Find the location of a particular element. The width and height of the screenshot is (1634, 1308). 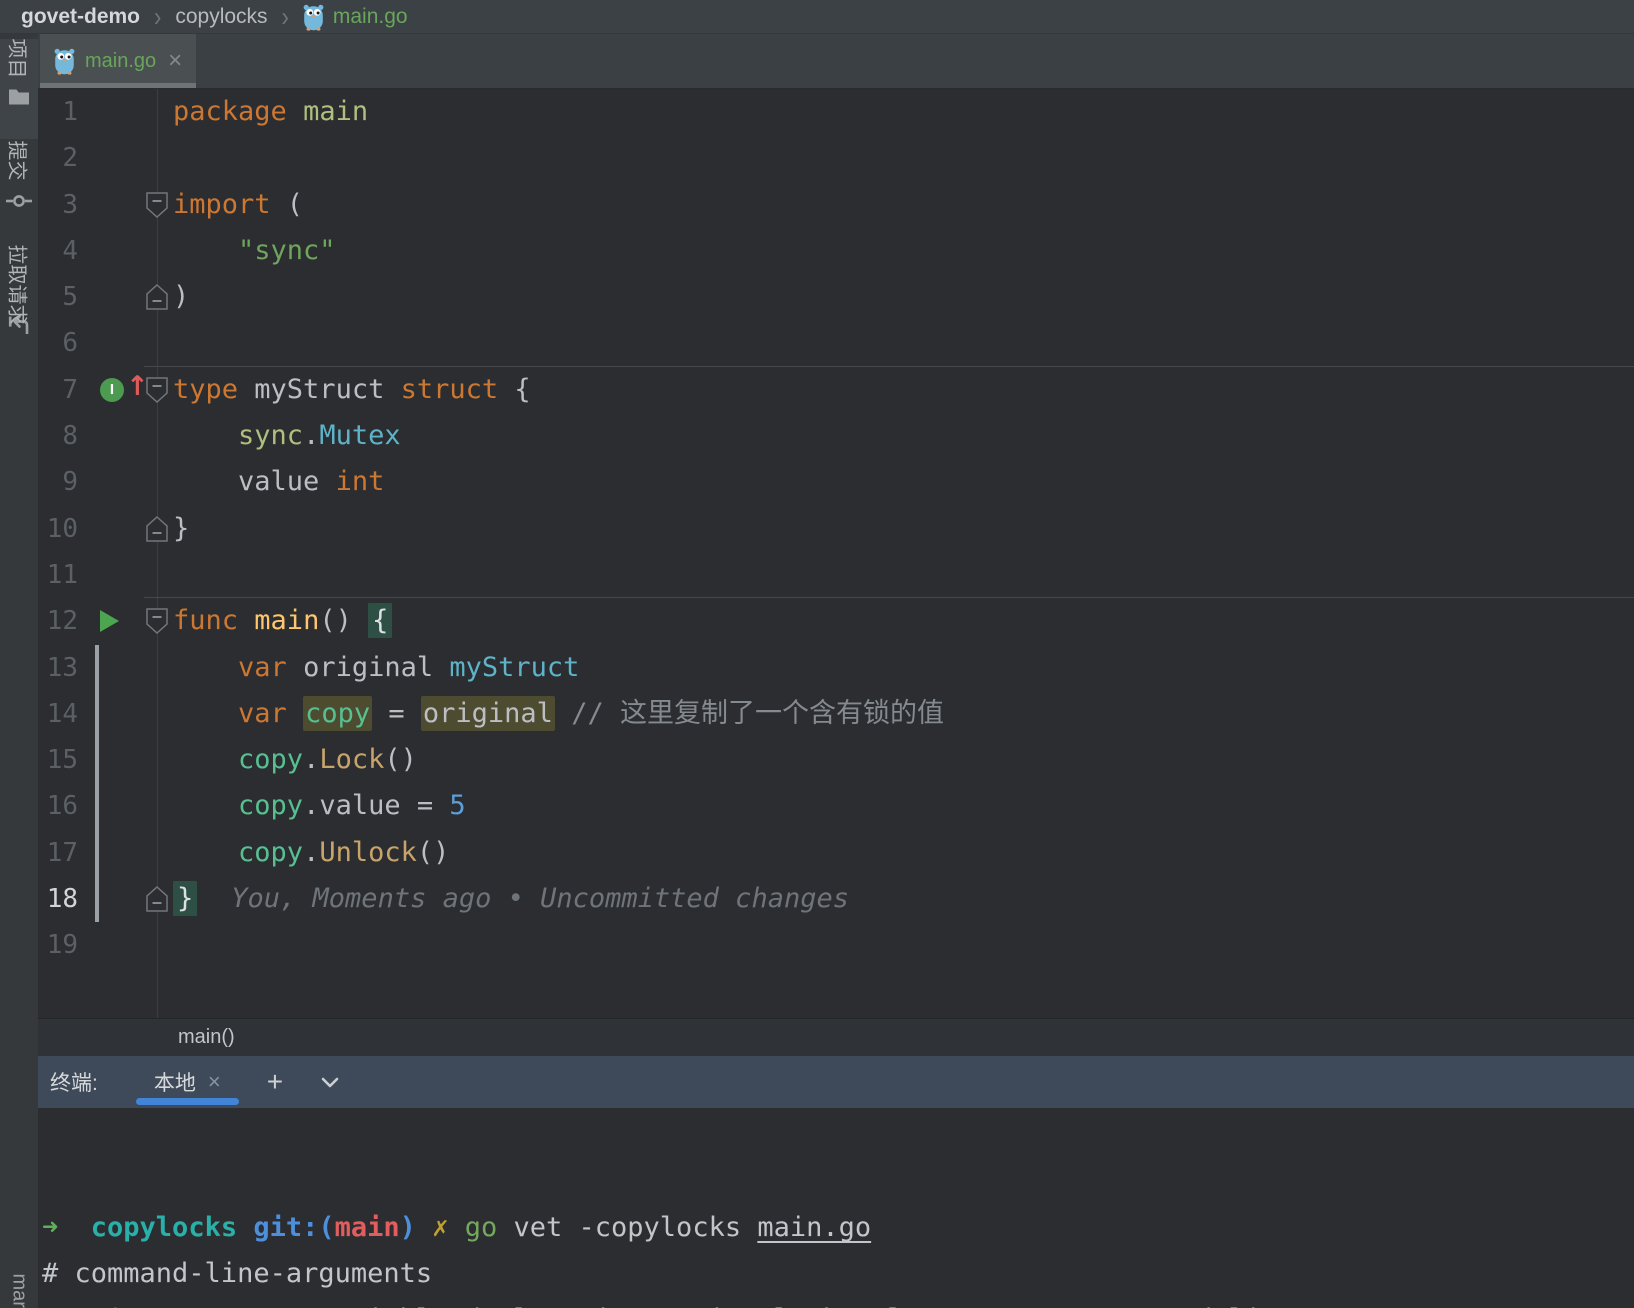

sidebar-item-pull-requests: 拉取请求 is located at coordinates (19, 291).